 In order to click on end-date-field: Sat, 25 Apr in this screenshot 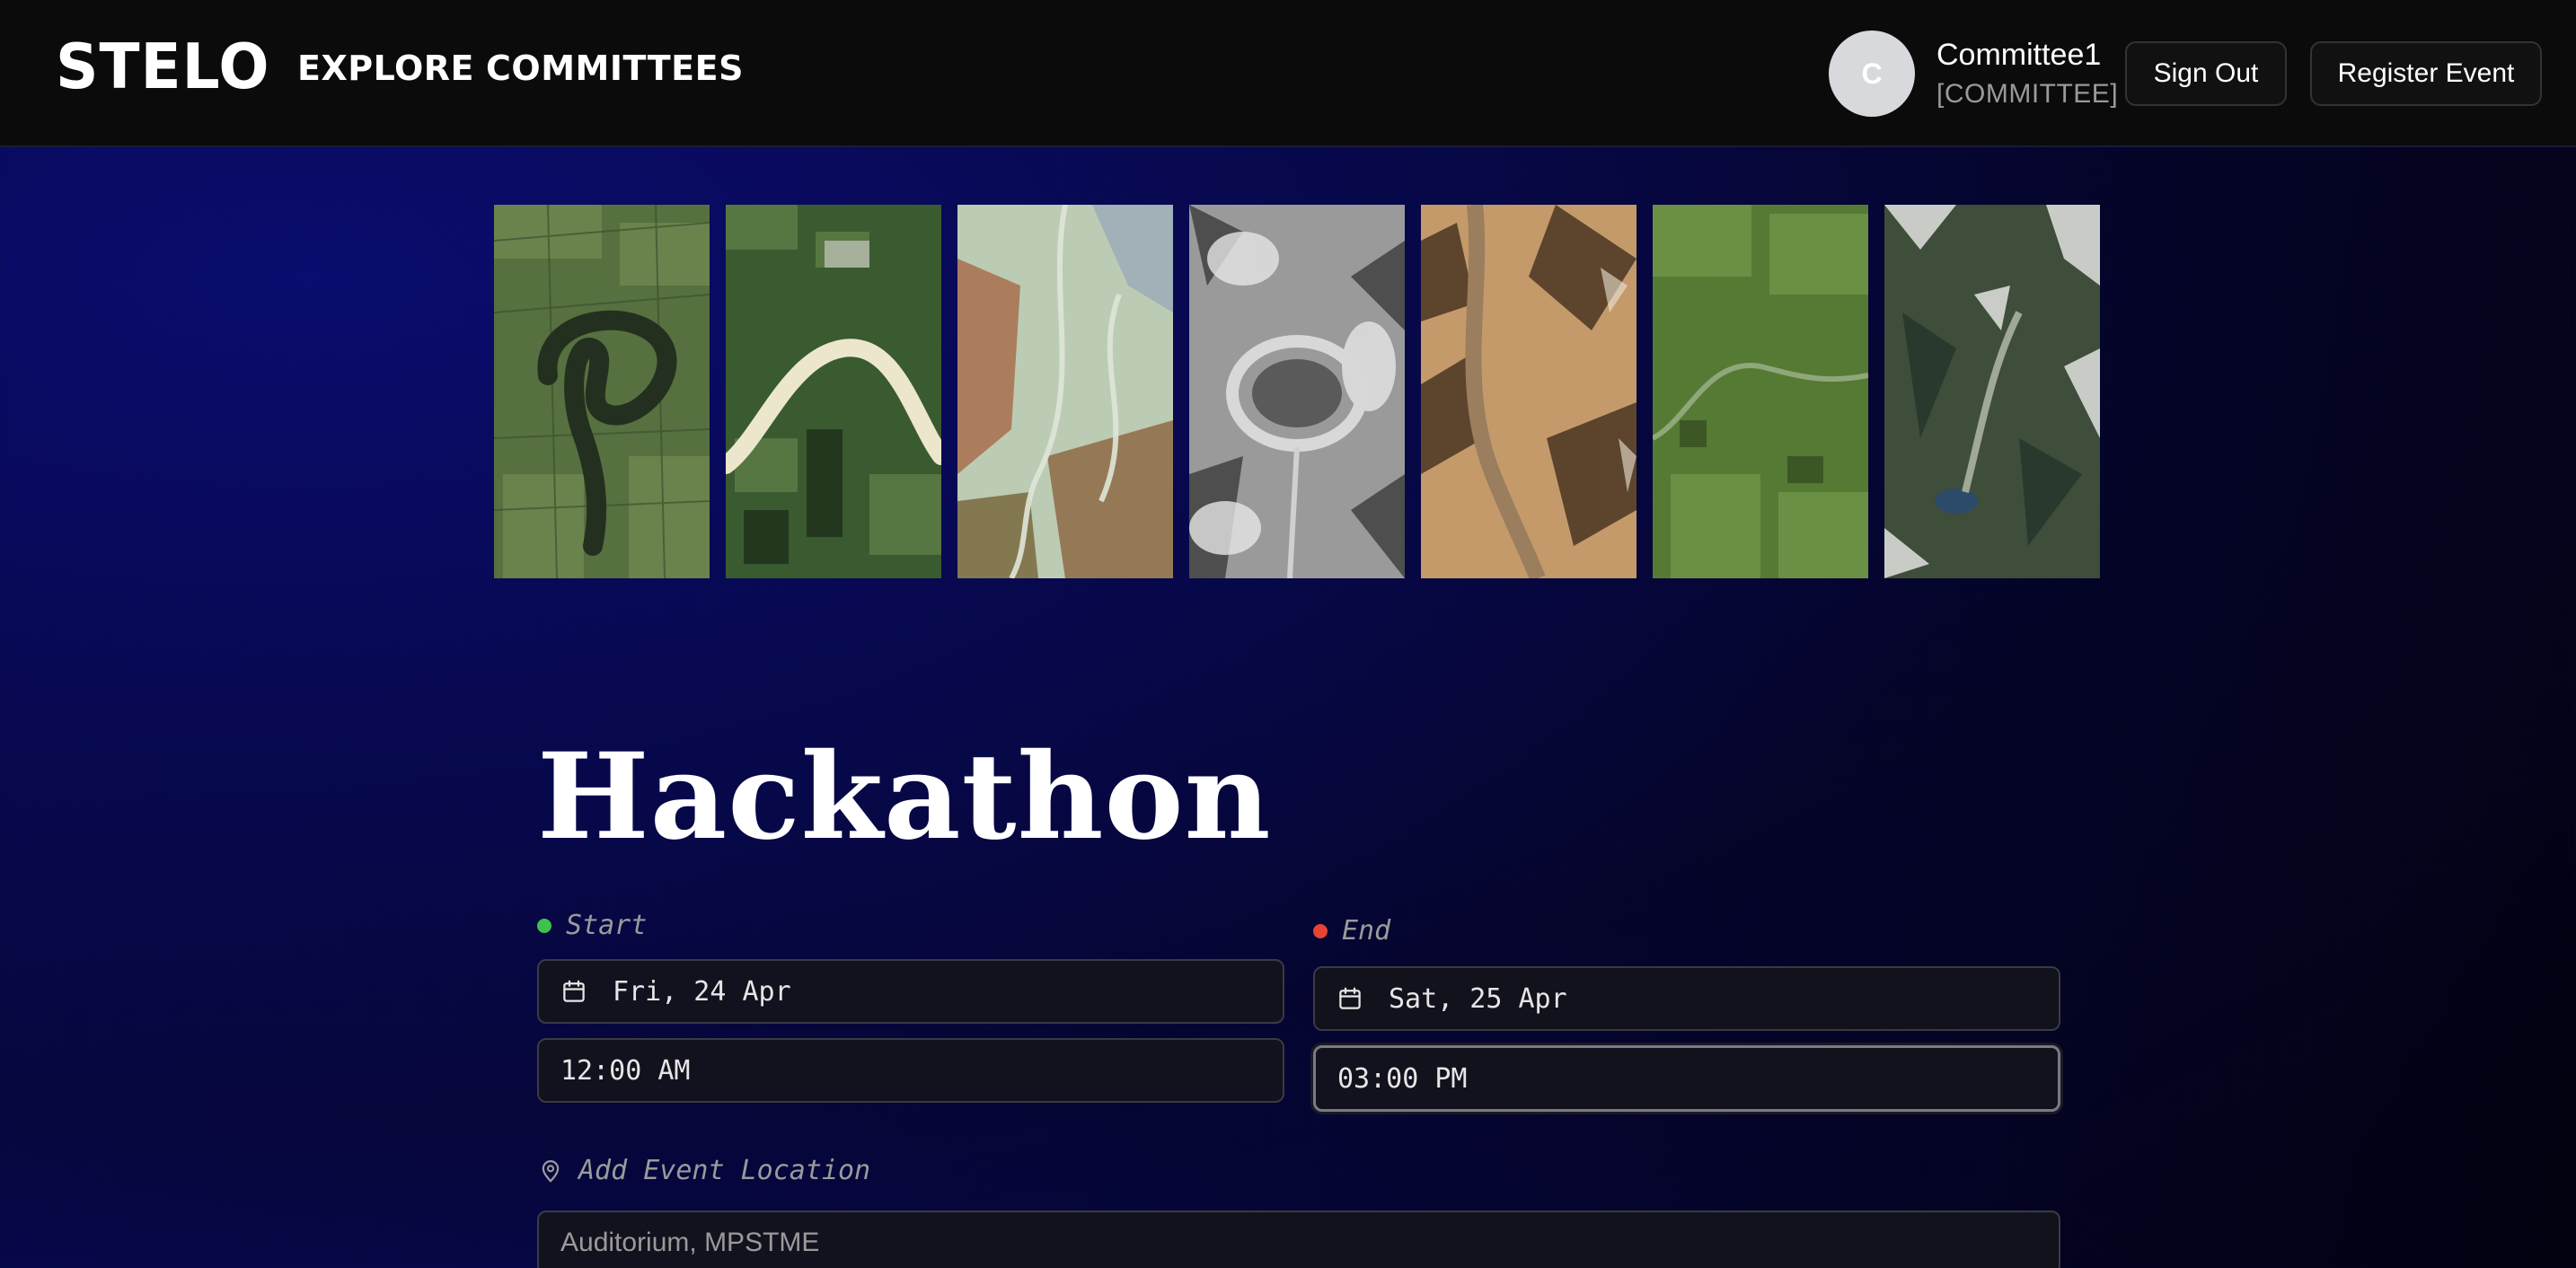, I will do `click(1686, 998)`.